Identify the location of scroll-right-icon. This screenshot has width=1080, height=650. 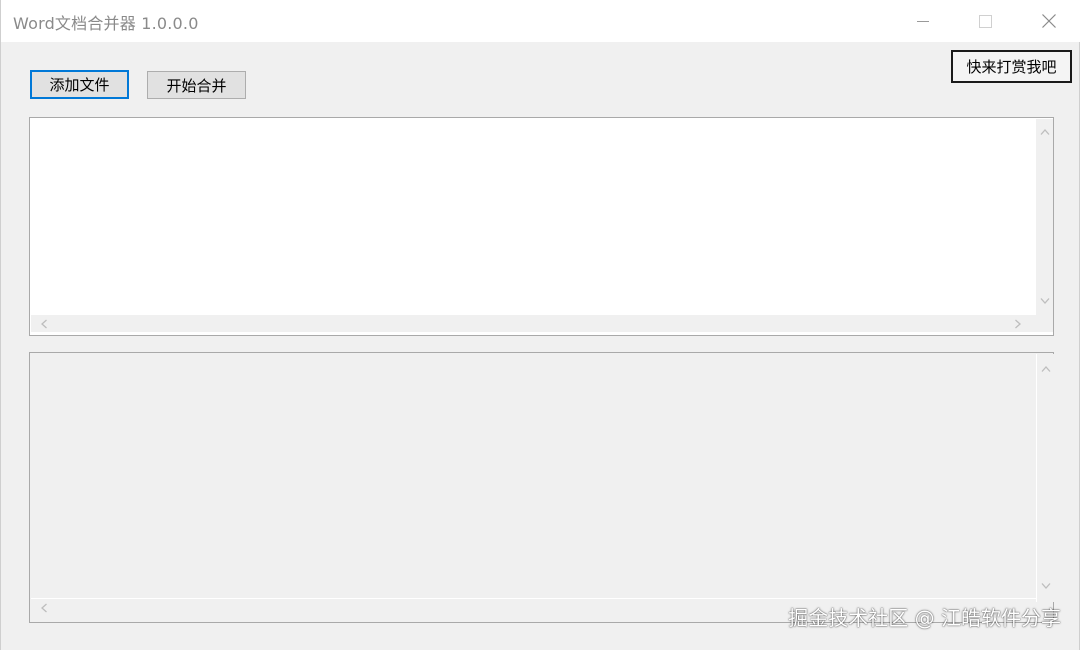
(1017, 323).